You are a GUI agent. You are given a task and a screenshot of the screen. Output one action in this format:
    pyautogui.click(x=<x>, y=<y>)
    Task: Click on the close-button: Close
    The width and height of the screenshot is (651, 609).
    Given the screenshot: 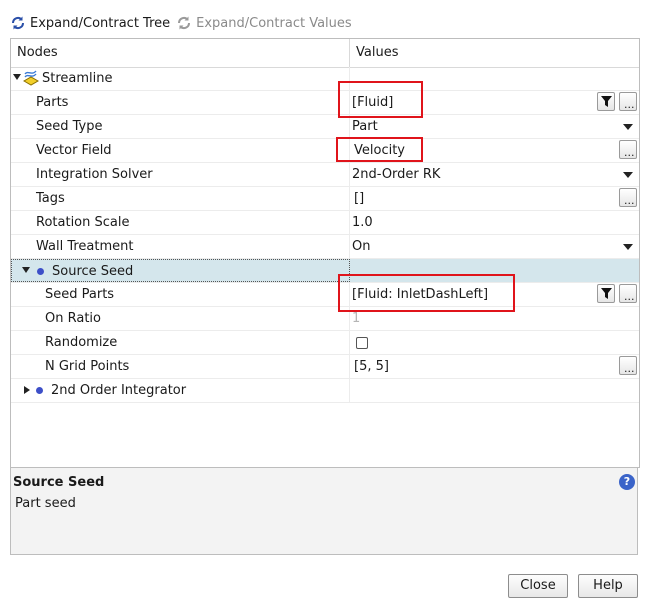 What is the action you would take?
    pyautogui.click(x=538, y=586)
    